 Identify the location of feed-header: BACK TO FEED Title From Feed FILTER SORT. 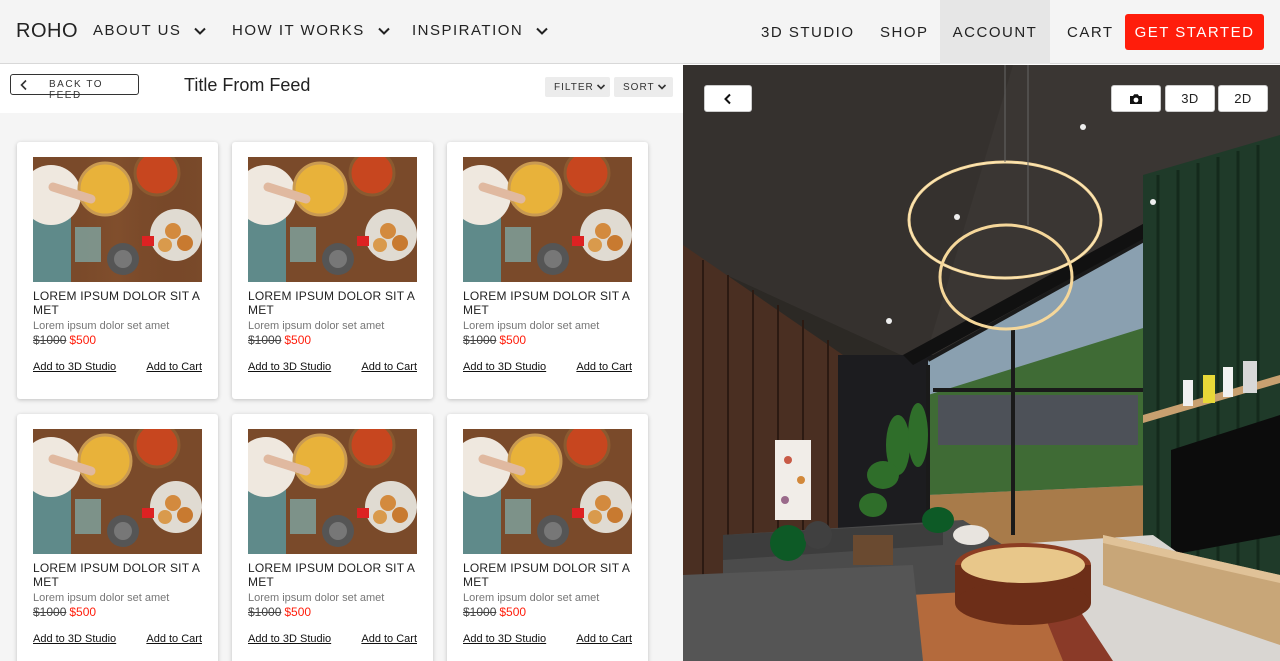
(341, 89).